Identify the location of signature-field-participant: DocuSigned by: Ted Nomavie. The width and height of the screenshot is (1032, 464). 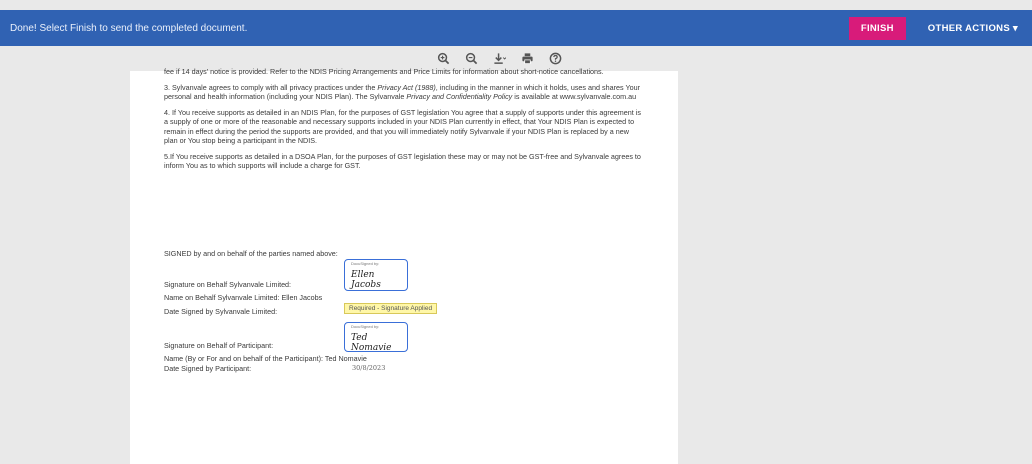
(376, 337).